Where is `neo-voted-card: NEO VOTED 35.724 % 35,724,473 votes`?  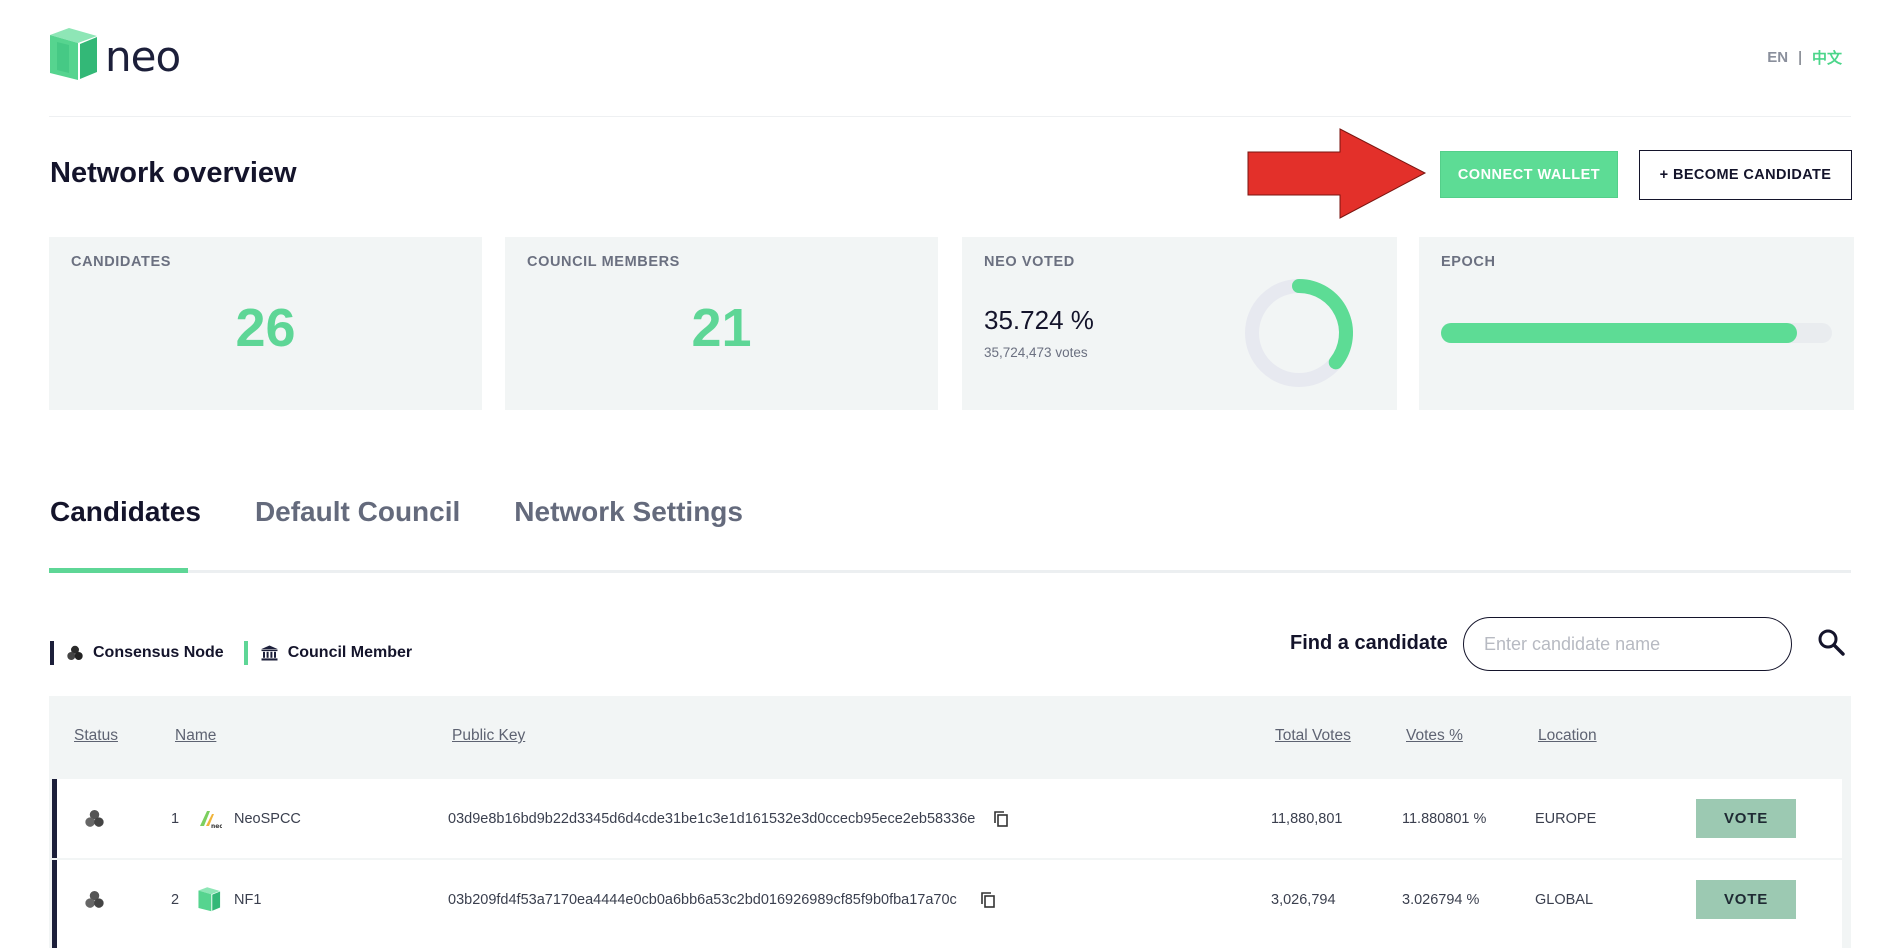
neo-voted-card: NEO VOTED 35.724 % 35,724,473 votes is located at coordinates (1179, 323).